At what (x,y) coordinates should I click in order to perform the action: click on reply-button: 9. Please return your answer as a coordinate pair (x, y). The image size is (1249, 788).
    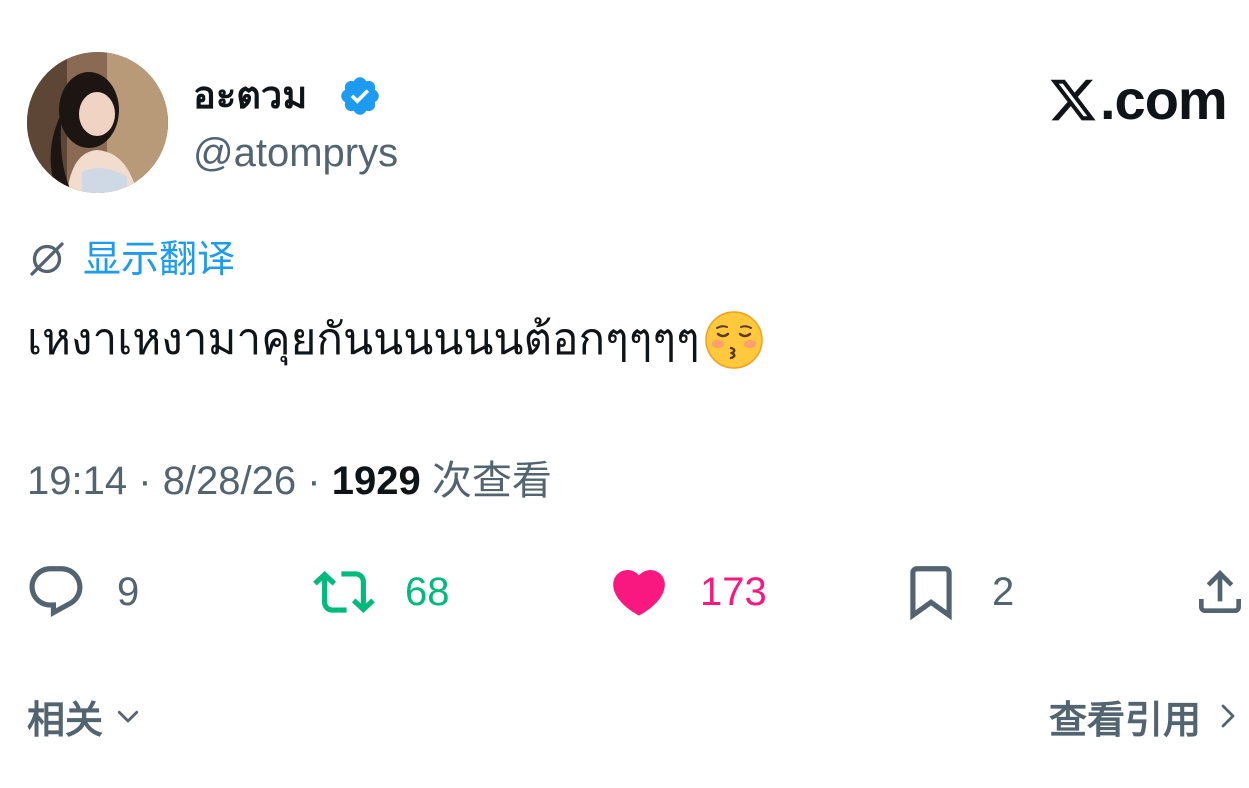
    Looking at the image, I should click on (82, 592).